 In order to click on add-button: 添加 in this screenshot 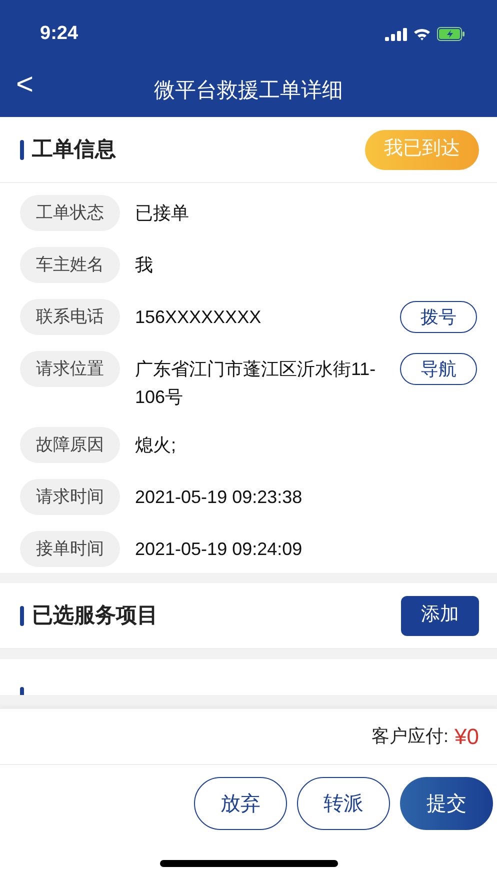, I will do `click(440, 616)`.